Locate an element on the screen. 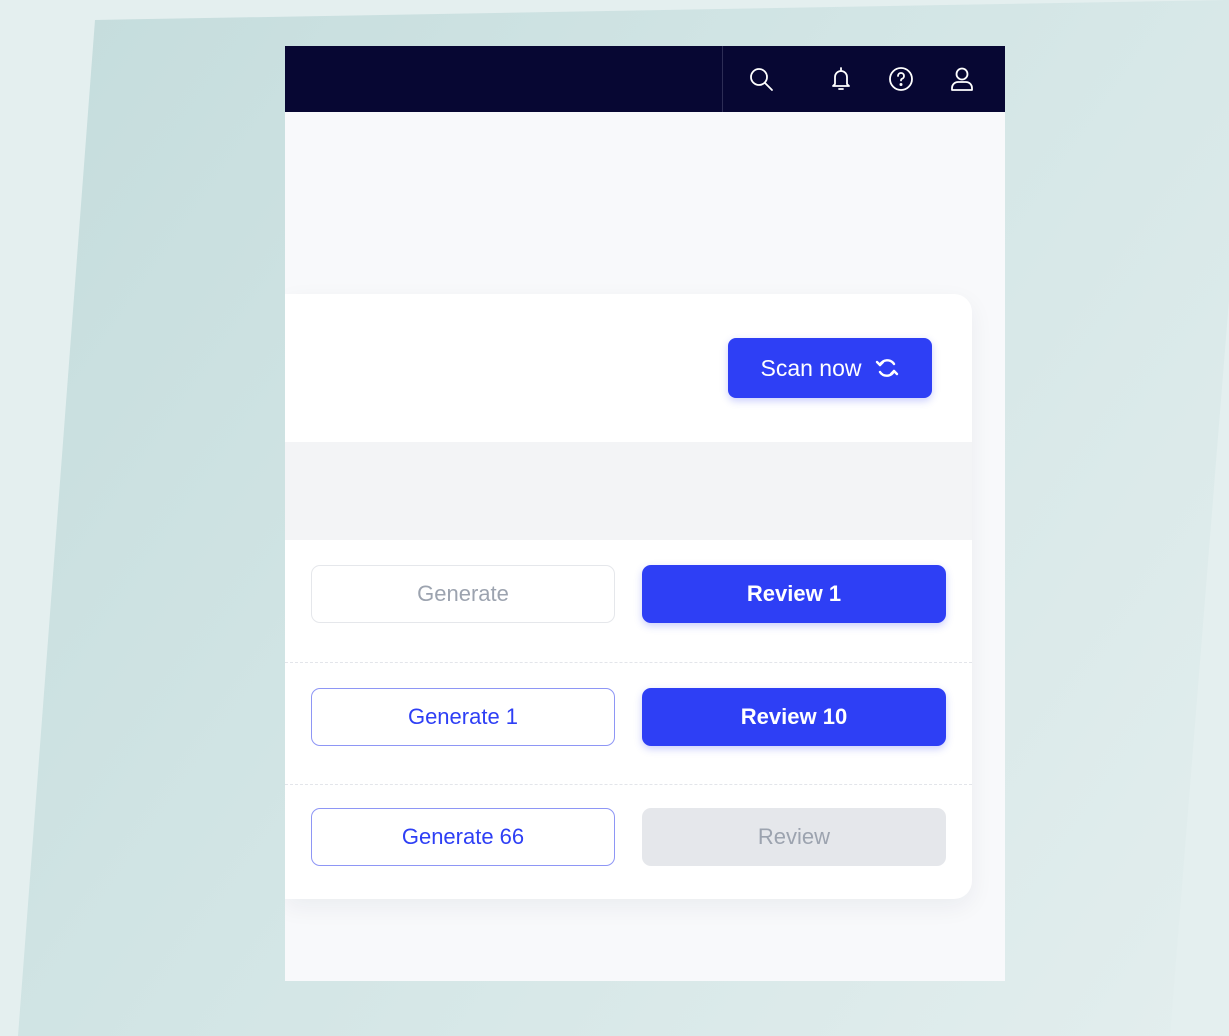  top-navigation-bar is located at coordinates (645, 79).